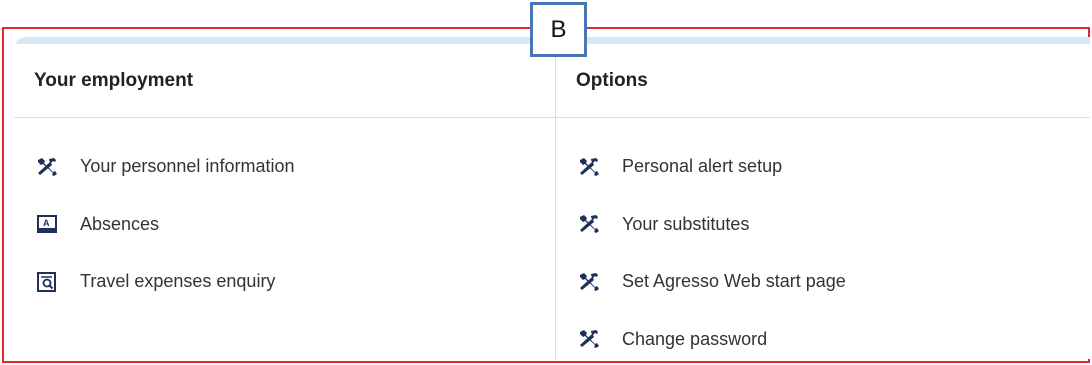 This screenshot has width=1092, height=365. What do you see at coordinates (823, 81) in the screenshot?
I see `options-title: Options` at bounding box center [823, 81].